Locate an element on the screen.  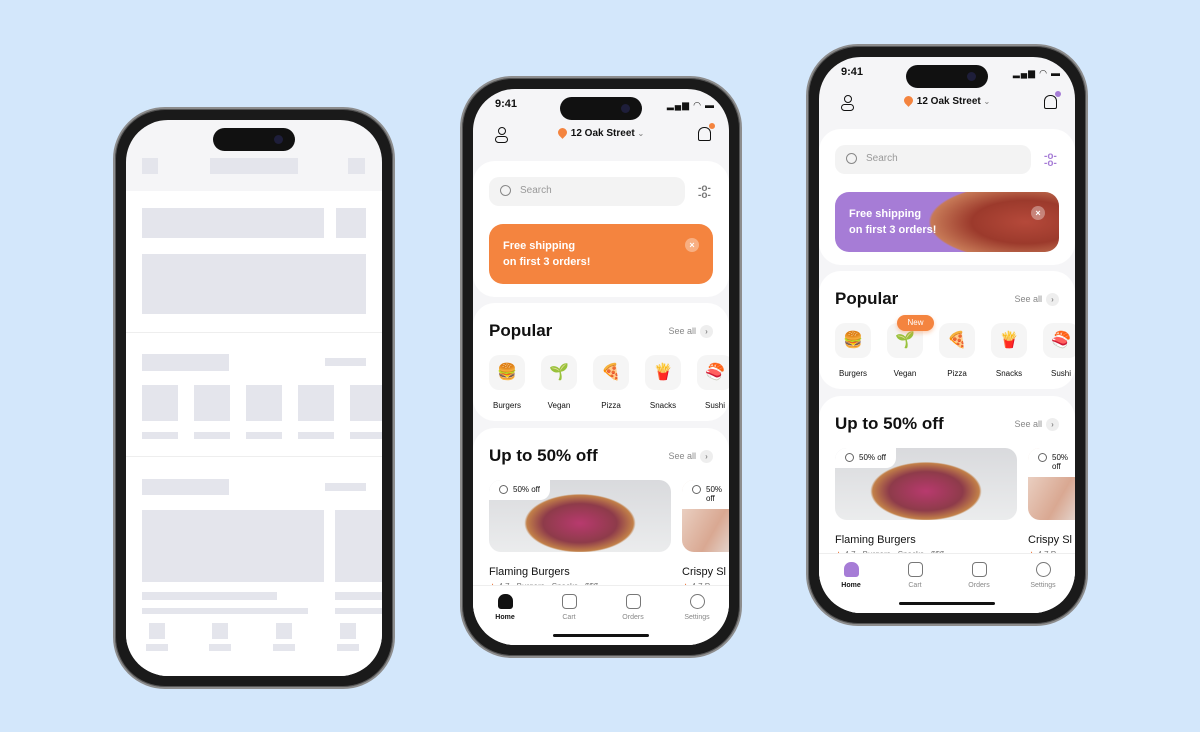
status-icons: ▂▄▆ ◠ ▬ is located at coordinates (690, 105).